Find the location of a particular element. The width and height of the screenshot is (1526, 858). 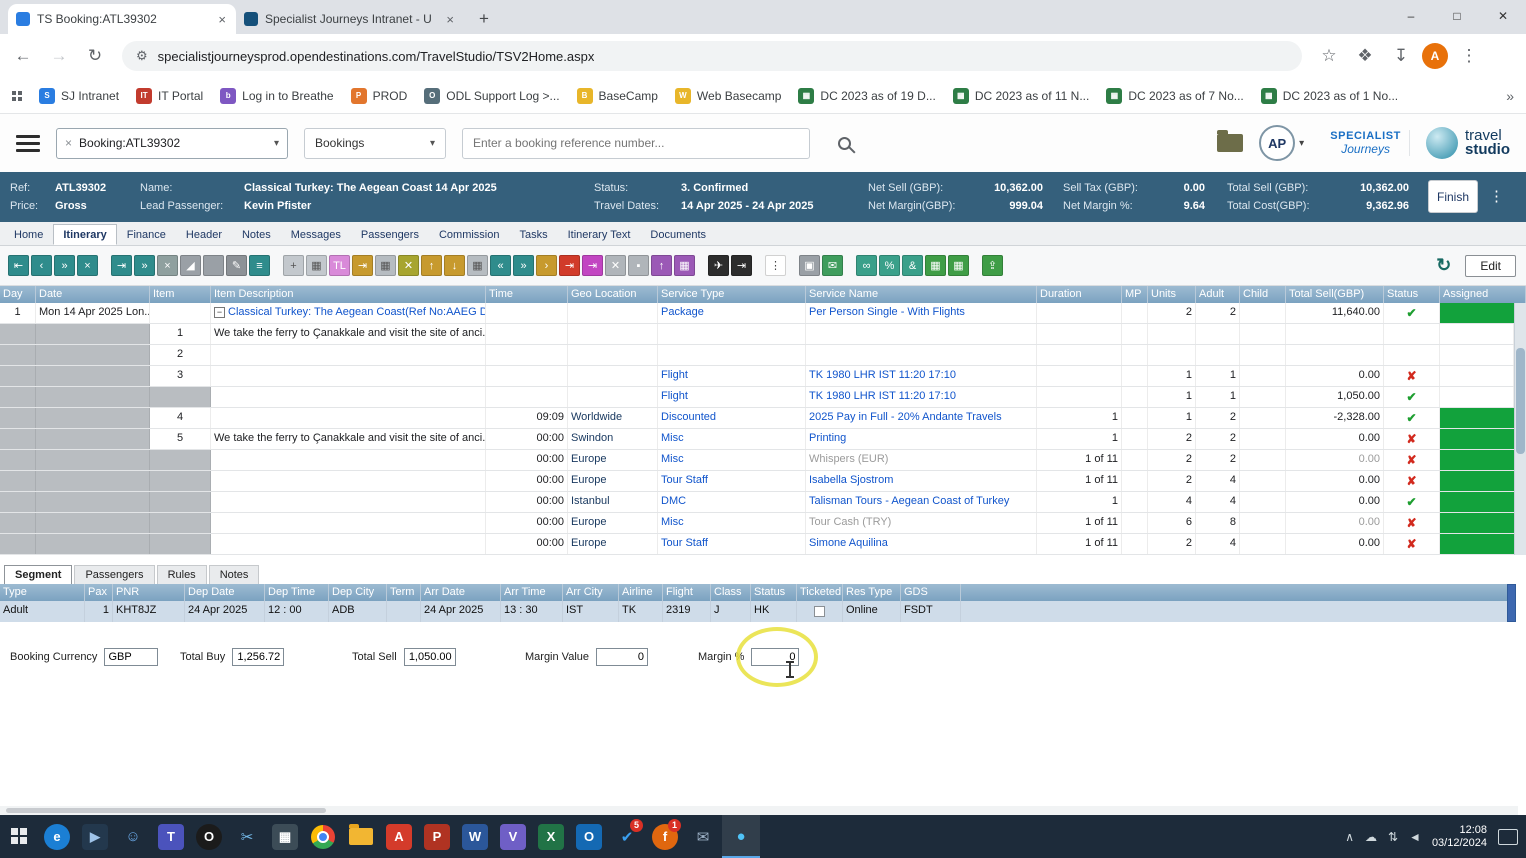

sheet-2-button: ▦ is located at coordinates (958, 265).